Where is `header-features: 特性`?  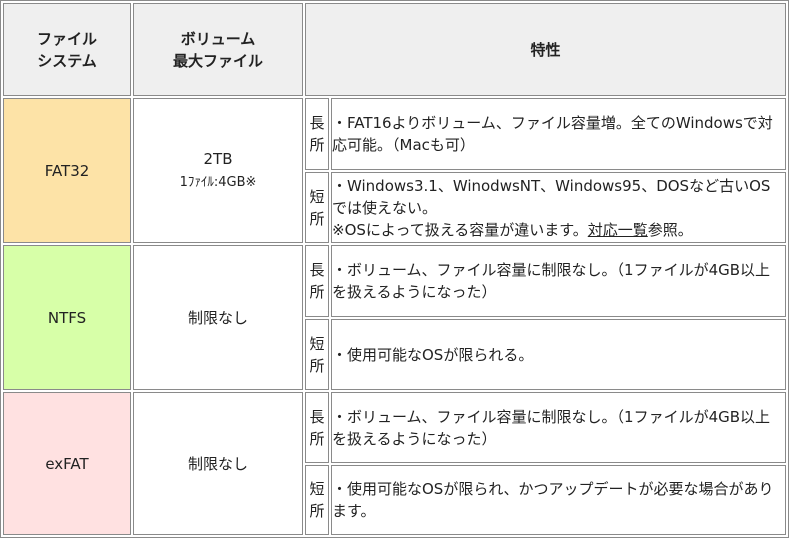
header-features: 特性 is located at coordinates (545, 49).